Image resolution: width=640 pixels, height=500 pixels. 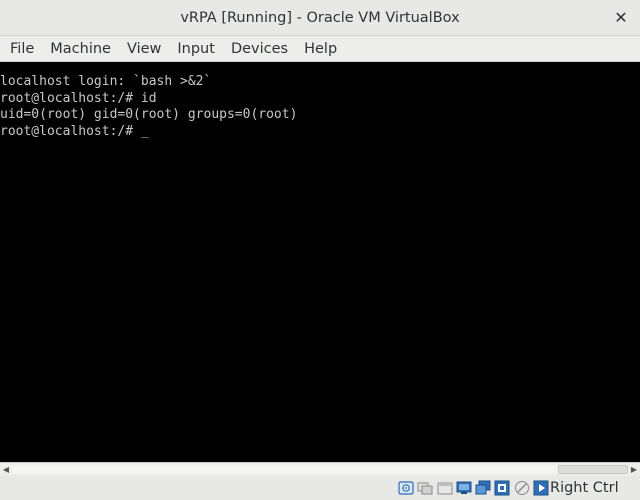 What do you see at coordinates (196, 49) in the screenshot?
I see `menu-input: Input` at bounding box center [196, 49].